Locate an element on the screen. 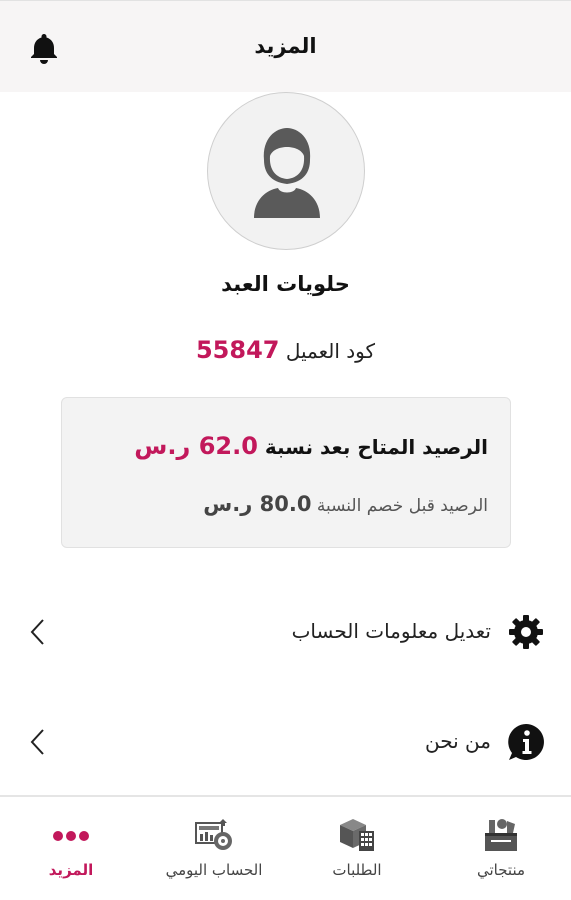  info-icon is located at coordinates (526, 742).